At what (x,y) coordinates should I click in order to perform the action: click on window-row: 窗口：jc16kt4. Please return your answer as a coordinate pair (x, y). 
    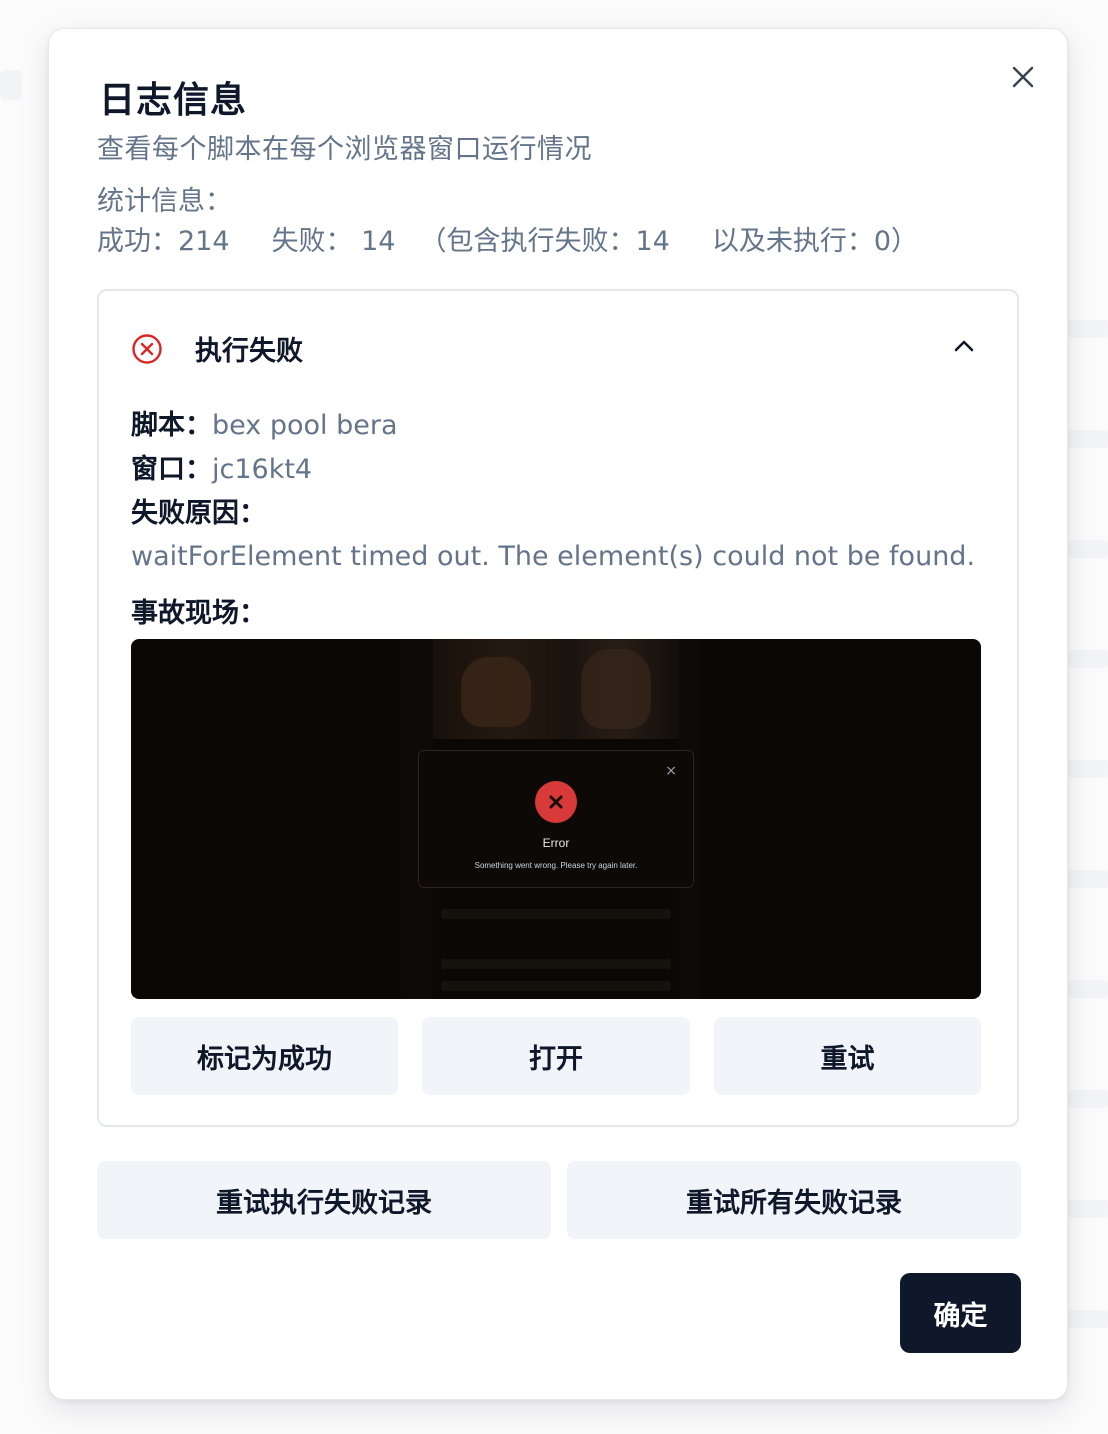
    Looking at the image, I should click on (221, 466).